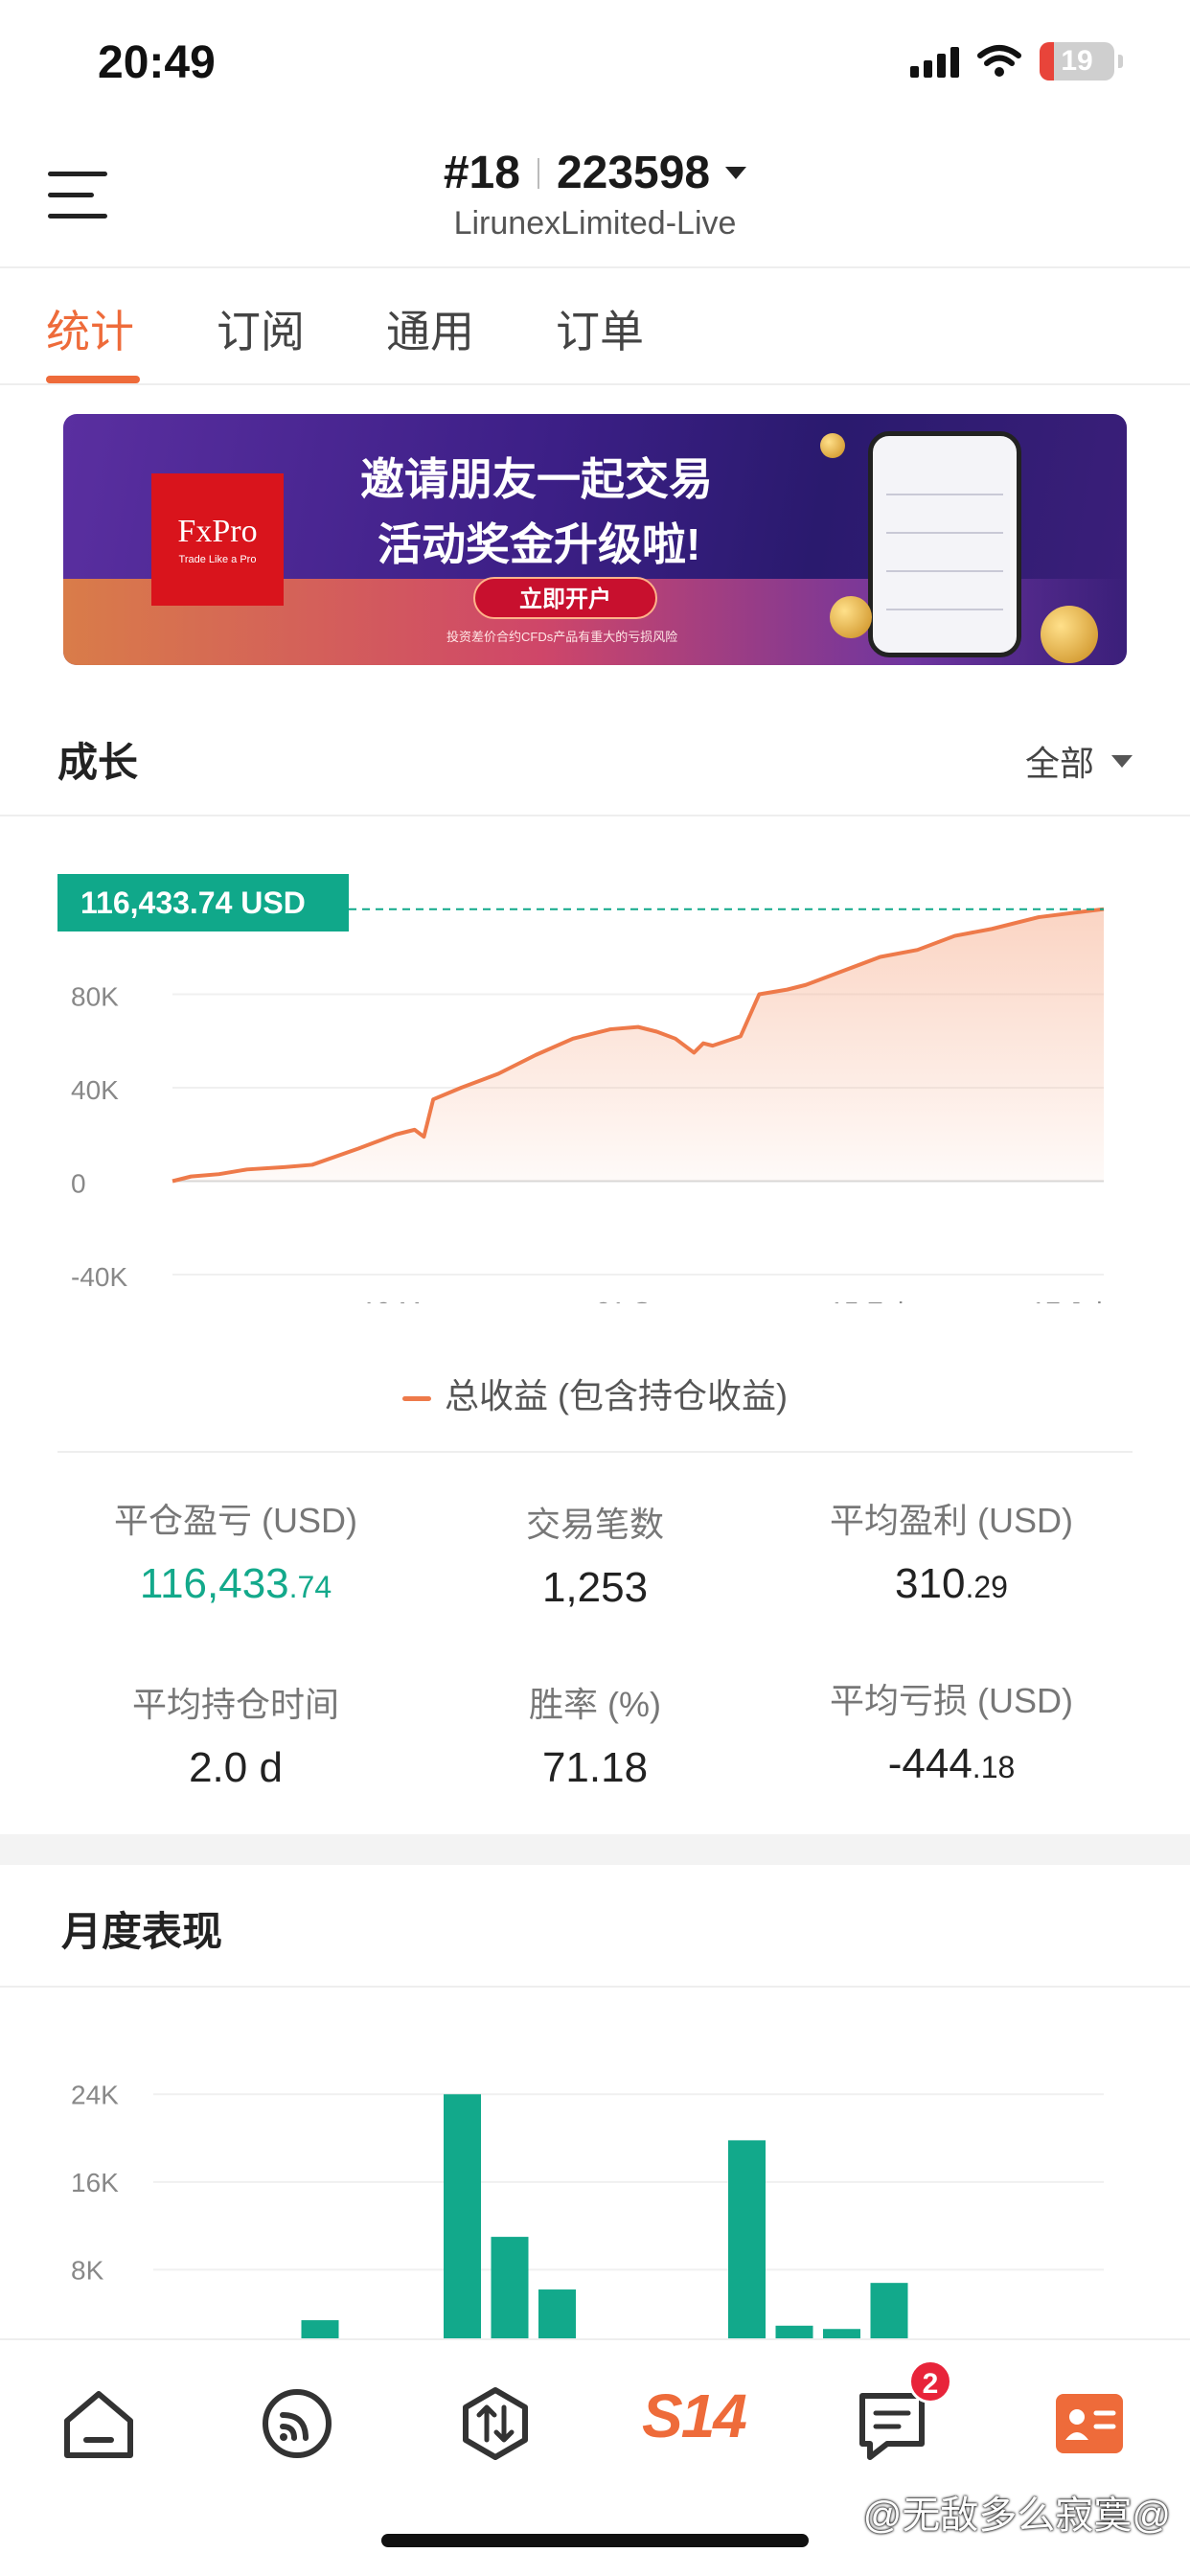  I want to click on y-tick-label: 8K, so click(88, 2270).